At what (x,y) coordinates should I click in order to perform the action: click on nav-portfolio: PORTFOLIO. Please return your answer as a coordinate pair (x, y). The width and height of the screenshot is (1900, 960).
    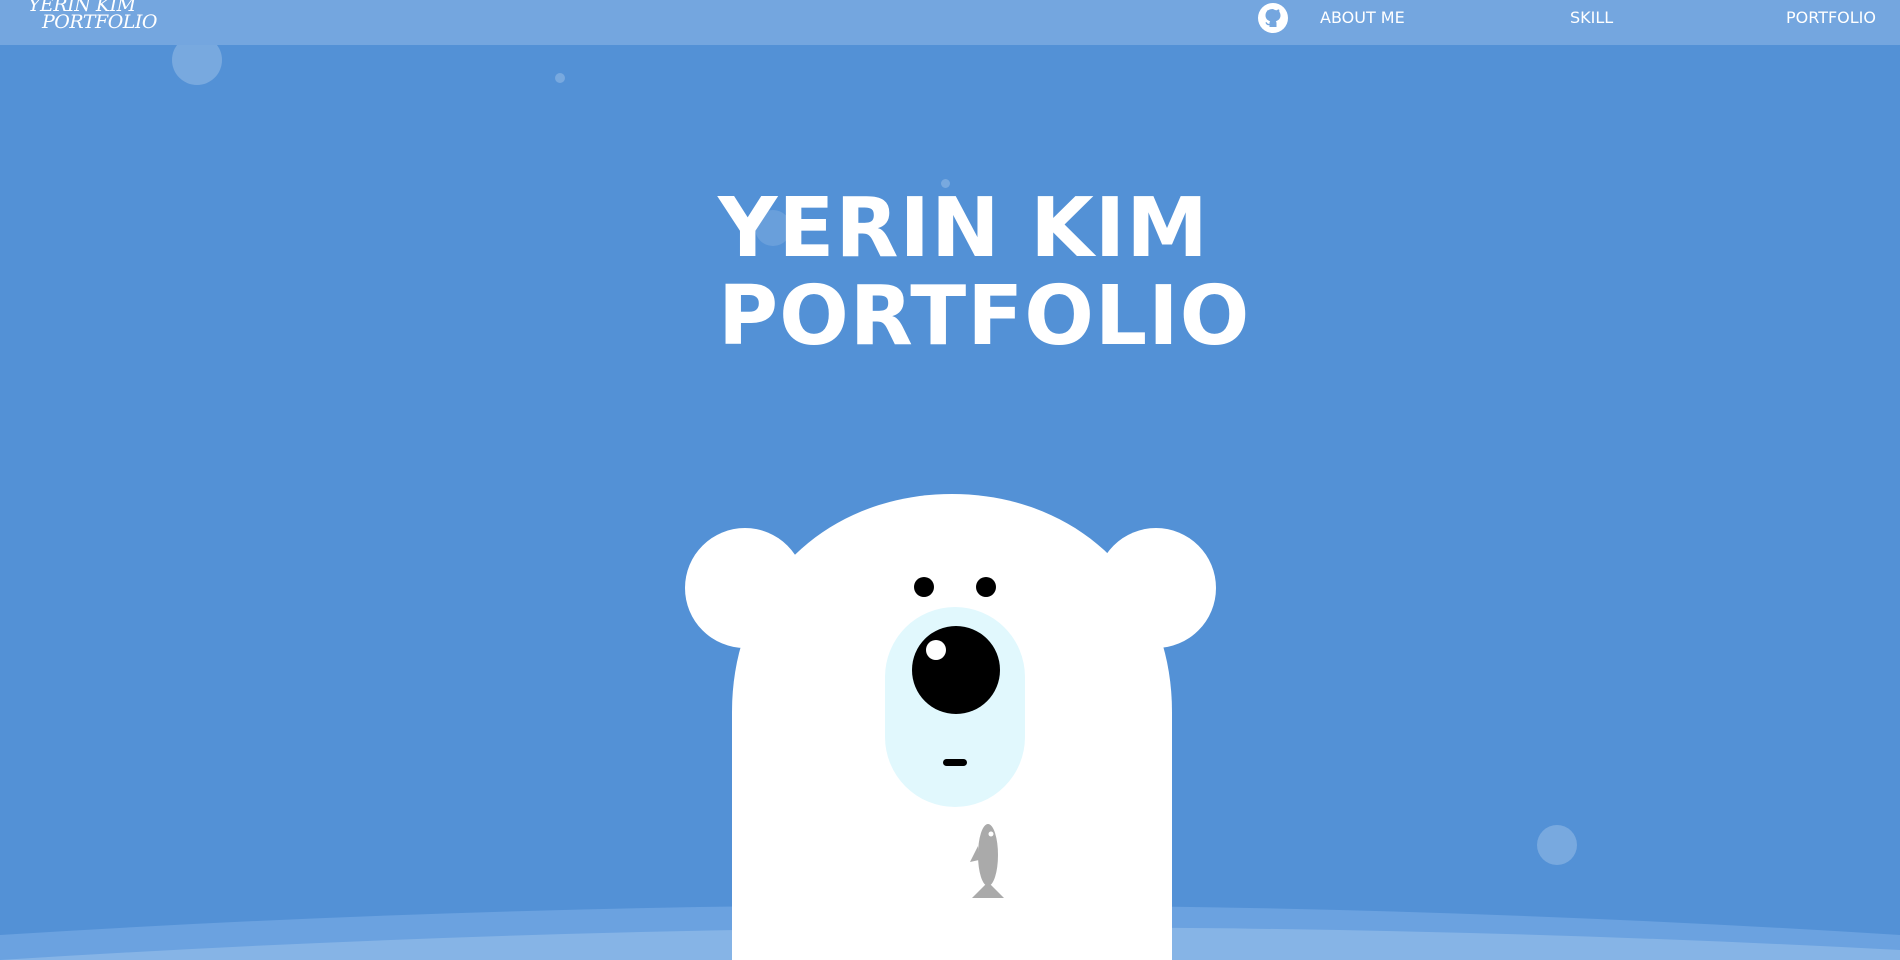
    Looking at the image, I should click on (1831, 17).